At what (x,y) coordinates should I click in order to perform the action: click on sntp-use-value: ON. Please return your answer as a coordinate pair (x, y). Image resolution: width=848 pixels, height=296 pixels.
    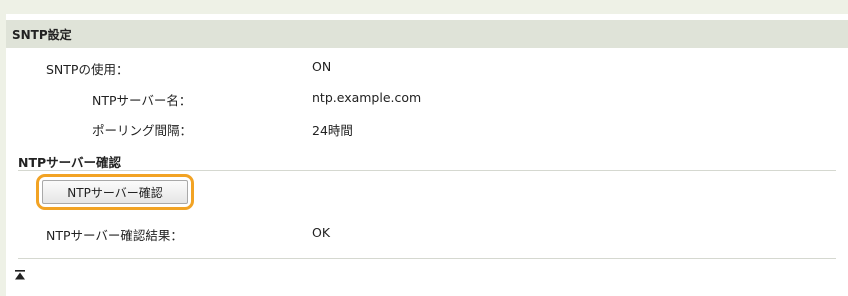
    Looking at the image, I should click on (322, 66).